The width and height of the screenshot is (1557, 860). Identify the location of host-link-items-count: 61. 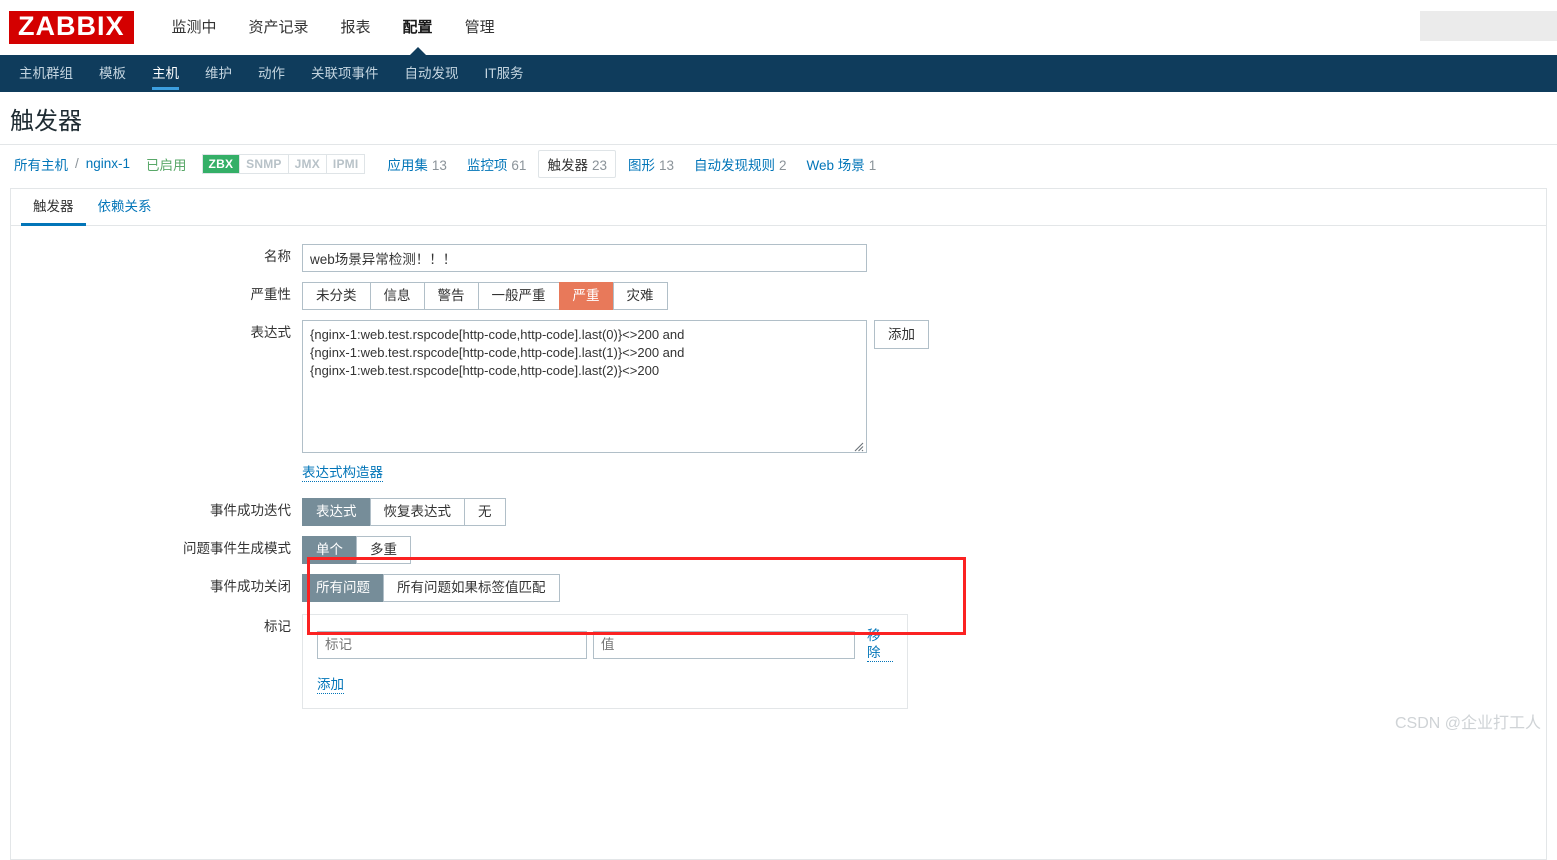
(519, 165).